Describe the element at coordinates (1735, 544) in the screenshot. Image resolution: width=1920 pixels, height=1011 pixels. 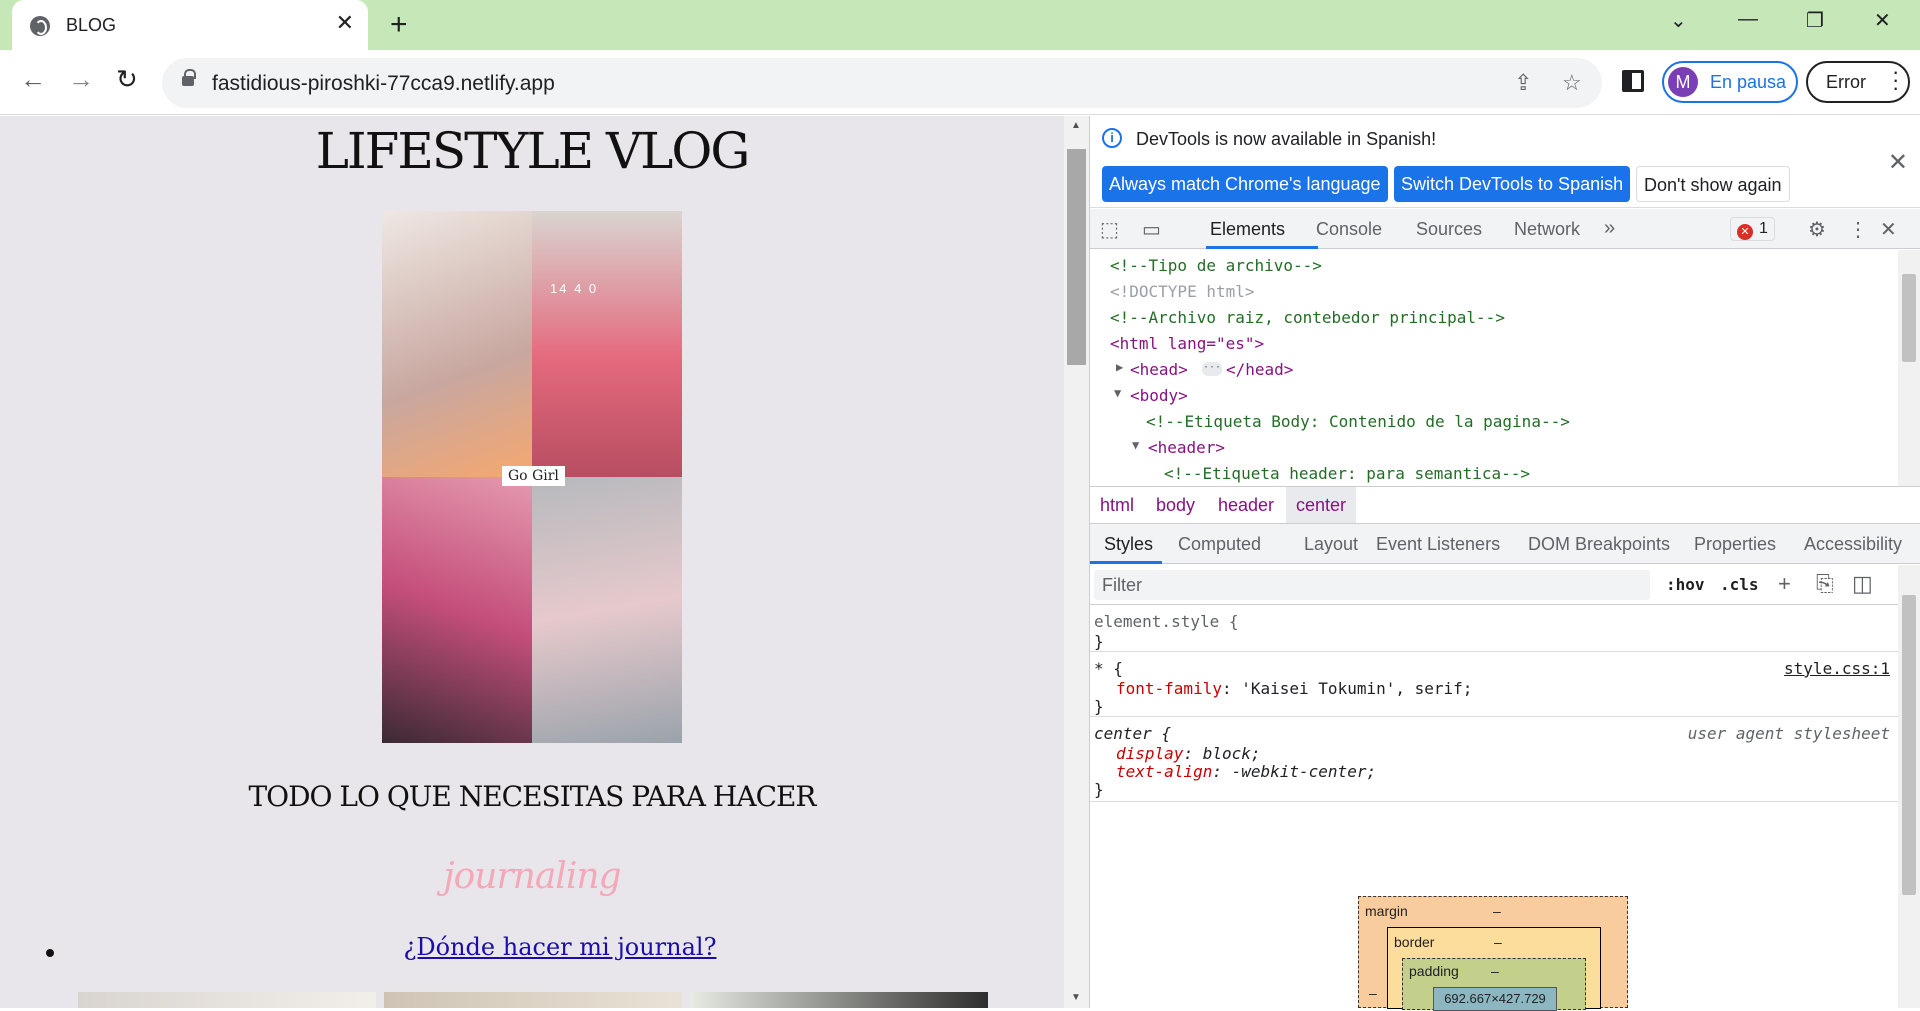
I see `tab-properties: Properties` at that location.